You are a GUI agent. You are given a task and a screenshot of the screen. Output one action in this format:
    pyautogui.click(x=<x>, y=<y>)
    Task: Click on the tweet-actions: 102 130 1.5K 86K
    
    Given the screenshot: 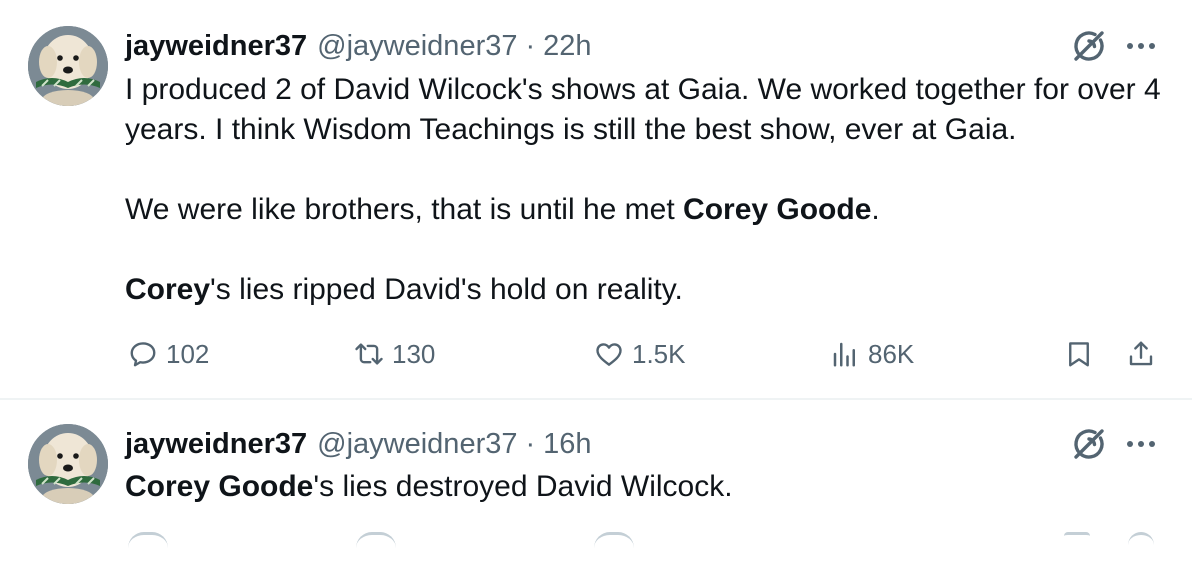 What is the action you would take?
    pyautogui.click(x=596, y=354)
    